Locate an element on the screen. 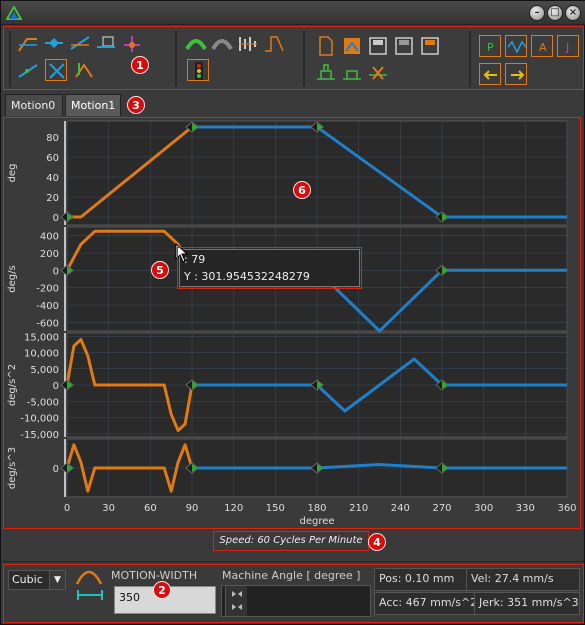 The height and width of the screenshot is (625, 585). x-tick-label: 180 is located at coordinates (316, 508).